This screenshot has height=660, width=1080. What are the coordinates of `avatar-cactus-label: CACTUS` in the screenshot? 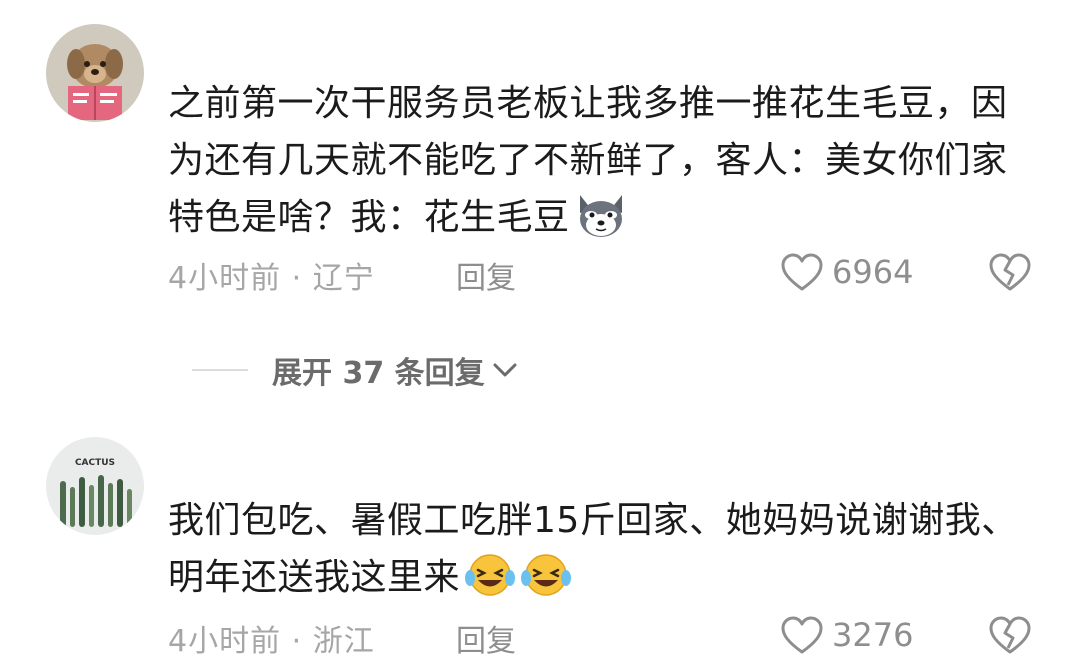 It's located at (95, 463).